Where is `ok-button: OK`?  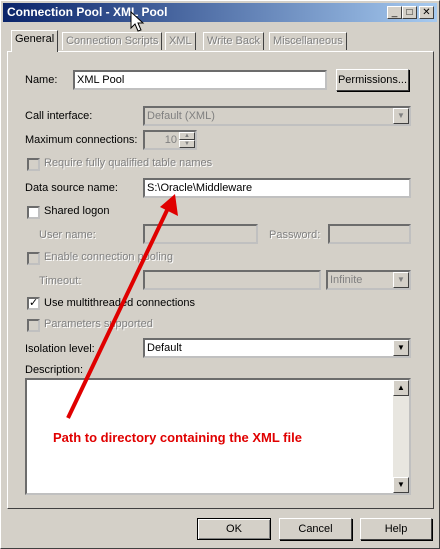
ok-button: OK is located at coordinates (234, 529).